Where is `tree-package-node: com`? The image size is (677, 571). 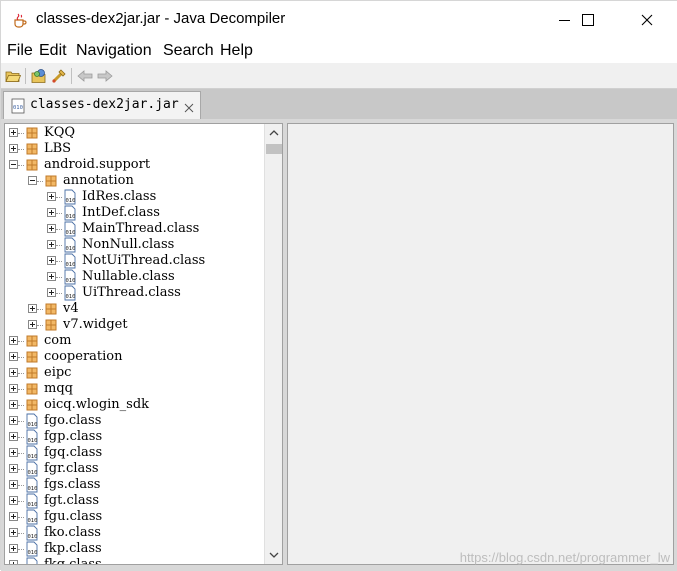
tree-package-node: com is located at coordinates (134, 341).